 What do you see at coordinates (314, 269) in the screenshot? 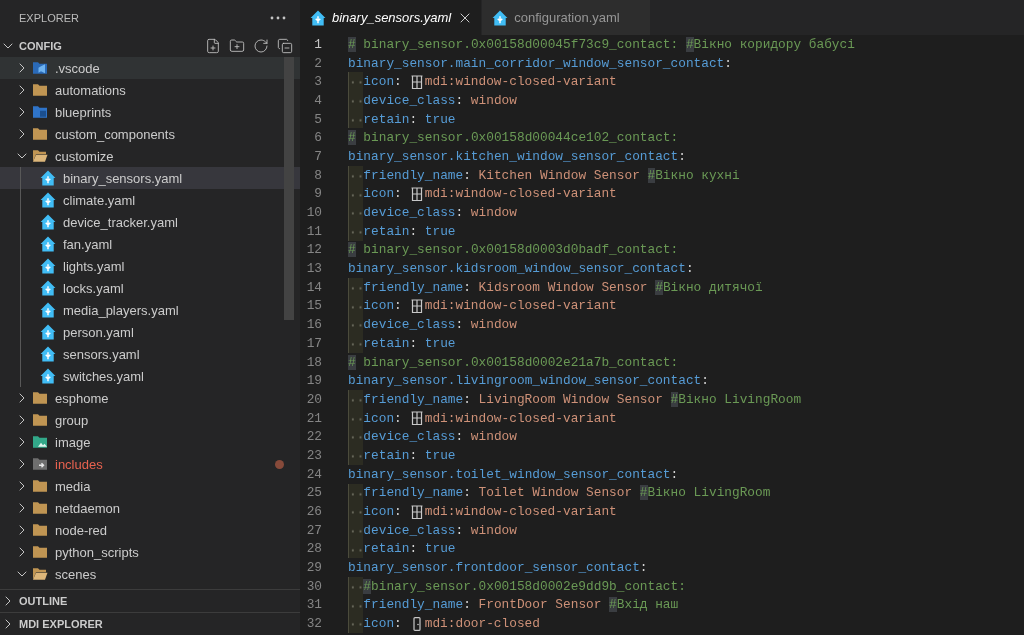
I see `line-number: 13` at bounding box center [314, 269].